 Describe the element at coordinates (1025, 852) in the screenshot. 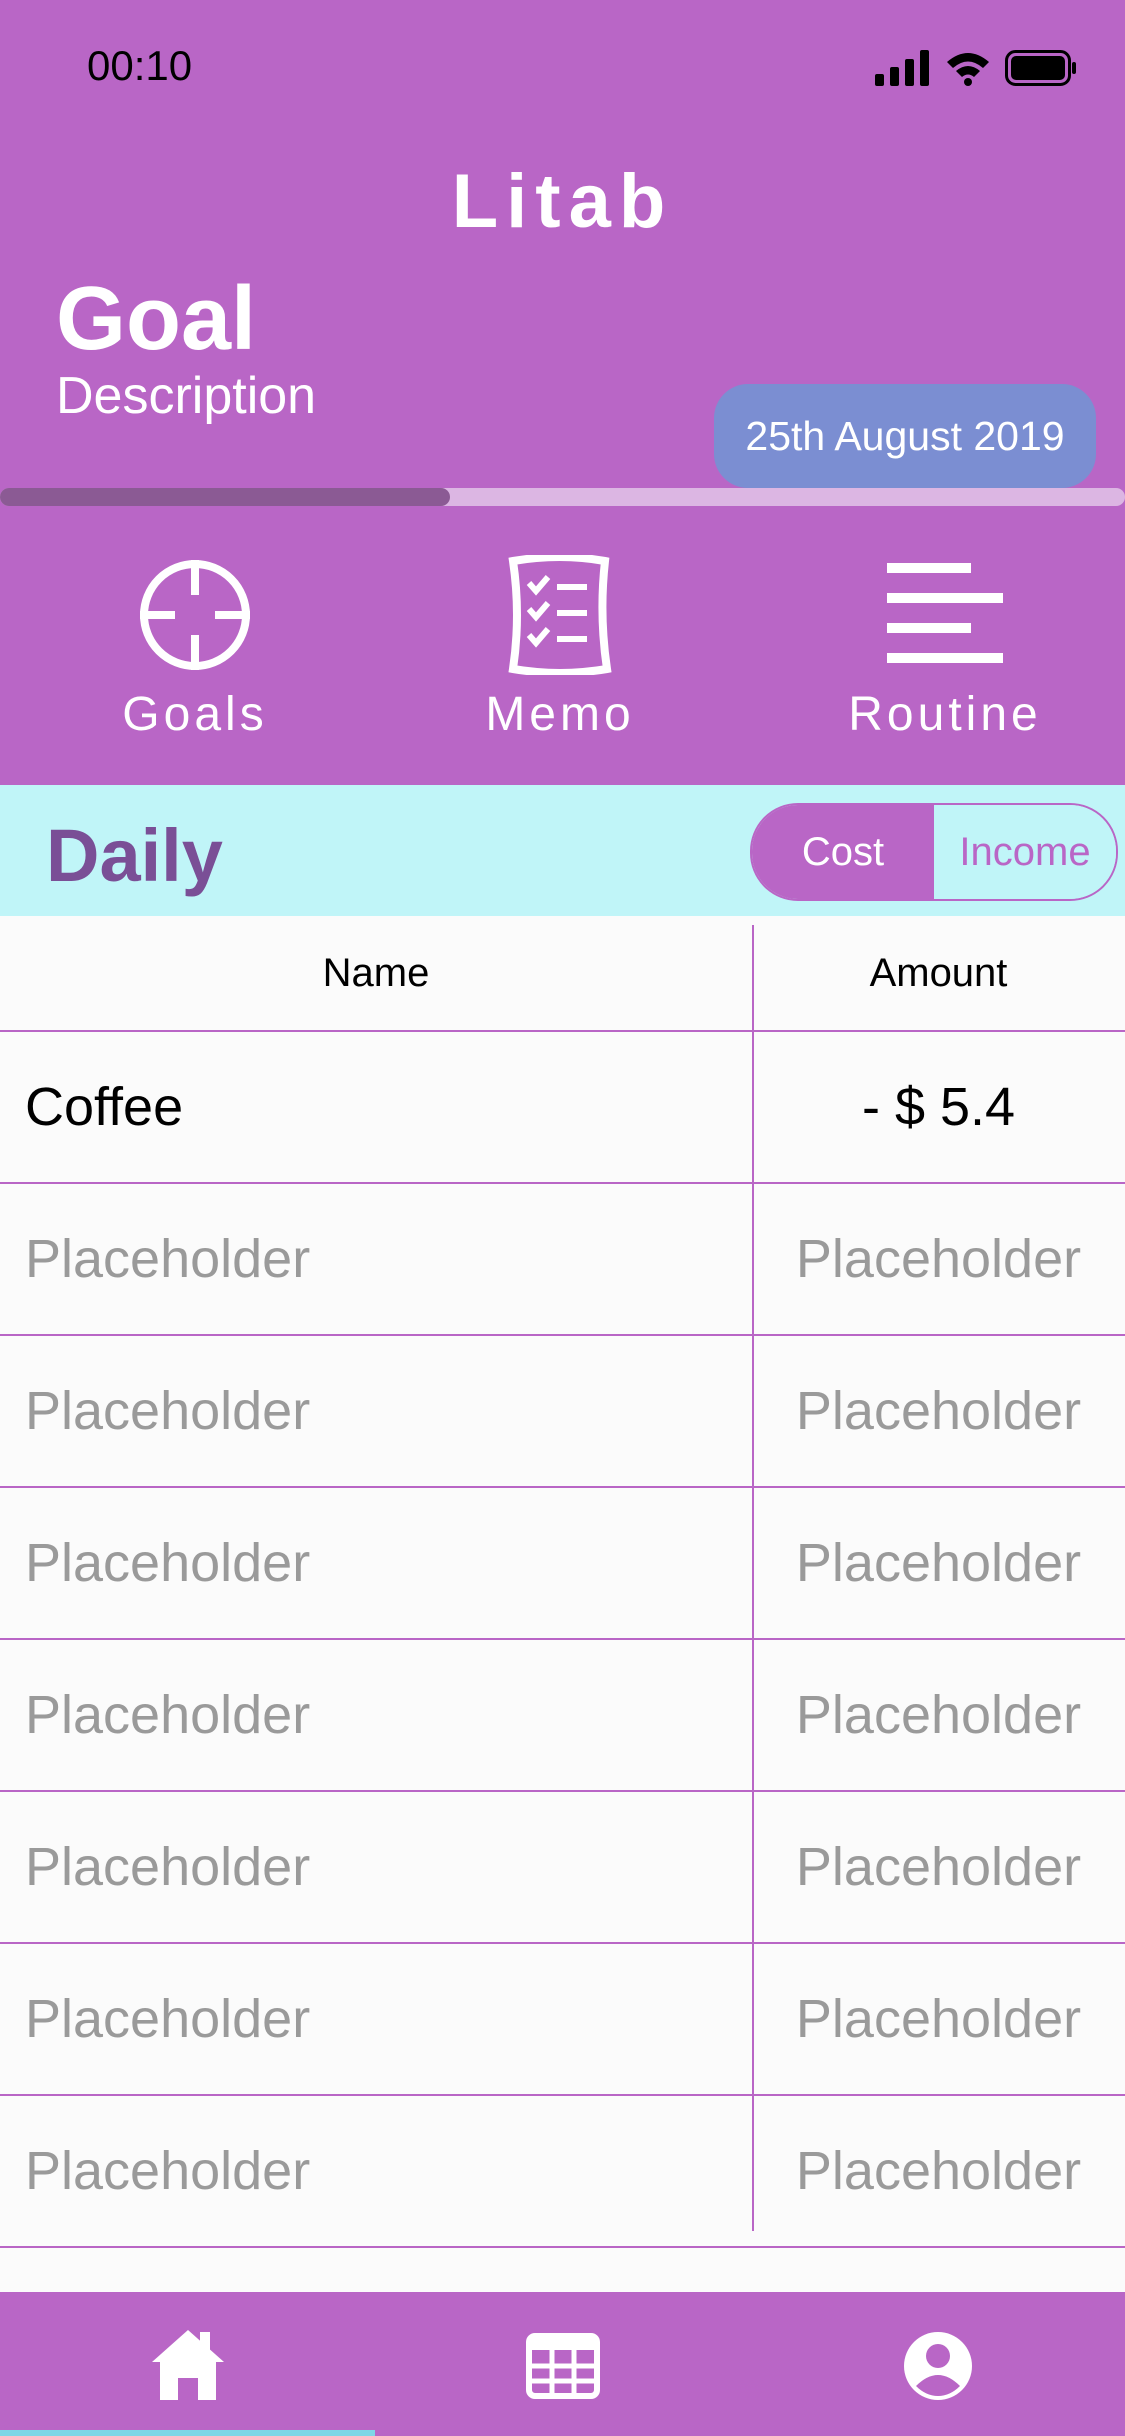

I see `income-toggle-button: Income` at that location.